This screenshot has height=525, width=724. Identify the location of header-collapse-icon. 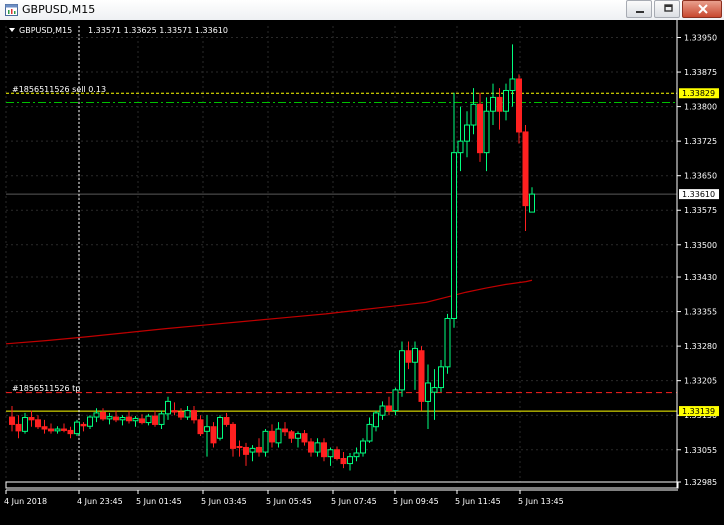
(12, 30).